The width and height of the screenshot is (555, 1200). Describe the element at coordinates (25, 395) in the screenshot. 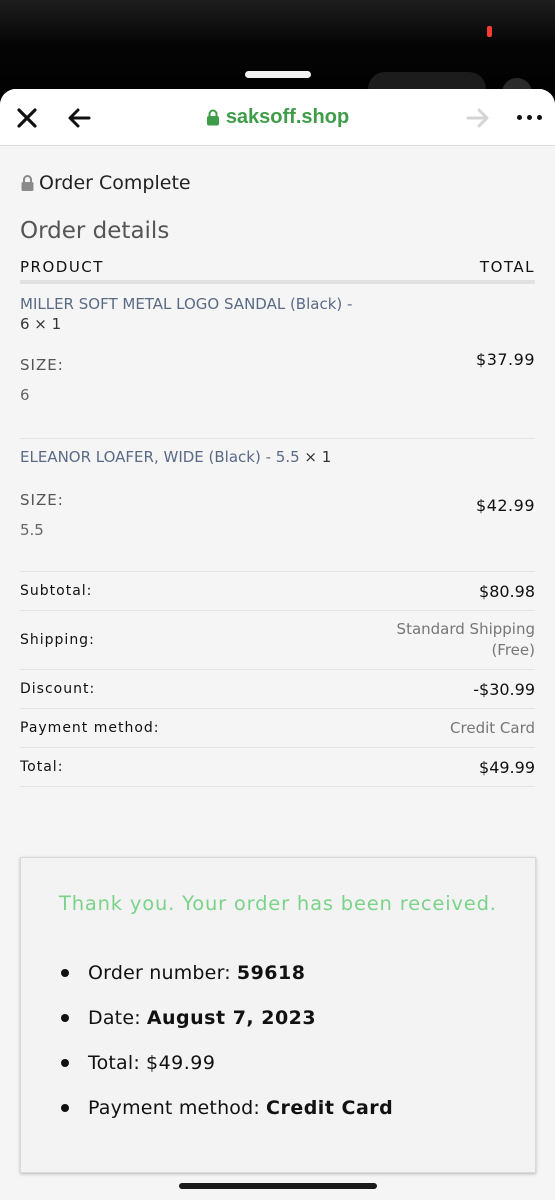

I see `size-value: 6` at that location.